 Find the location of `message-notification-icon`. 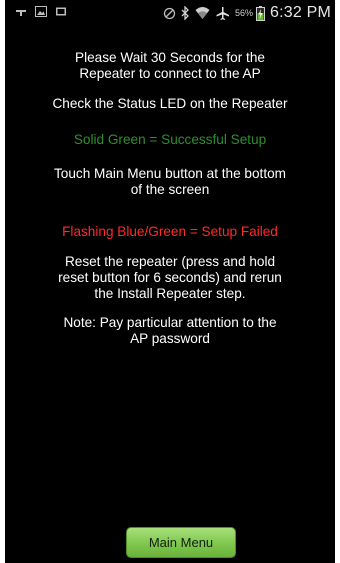

message-notification-icon is located at coordinates (61, 11).